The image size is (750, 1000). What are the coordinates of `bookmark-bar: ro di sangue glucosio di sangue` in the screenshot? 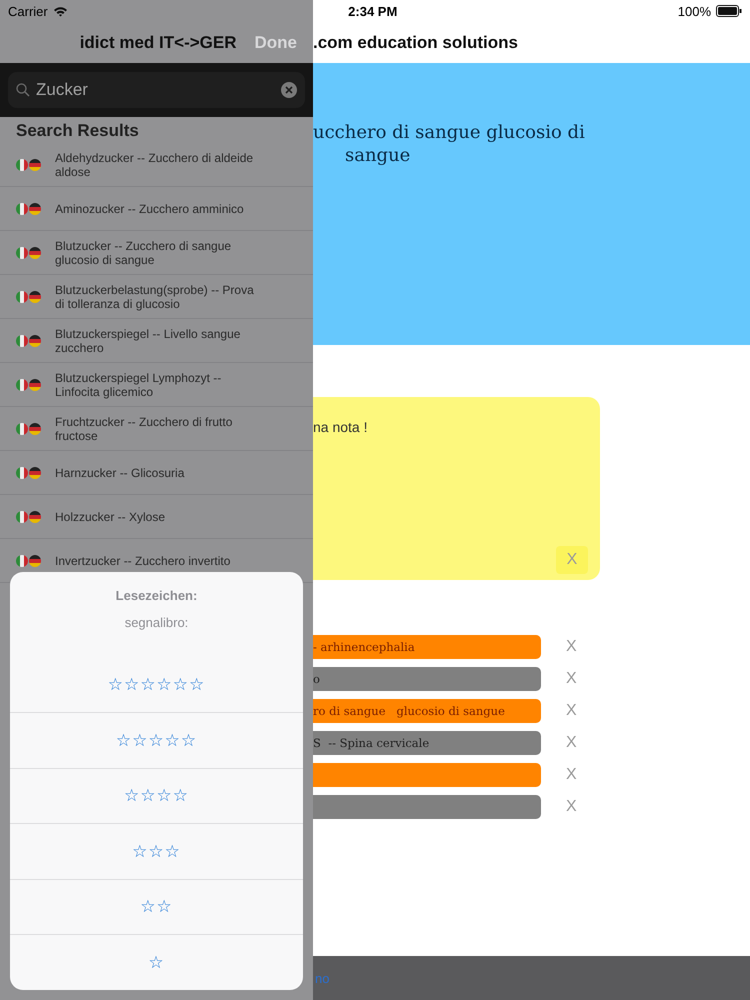 It's located at (427, 711).